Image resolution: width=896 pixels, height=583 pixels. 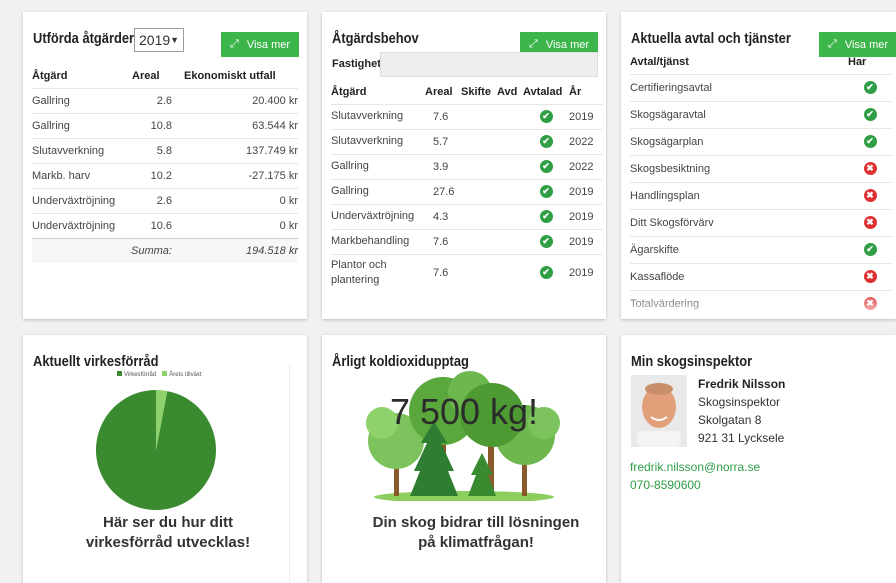 What do you see at coordinates (507, 91) in the screenshot?
I see `column-header: Avd` at bounding box center [507, 91].